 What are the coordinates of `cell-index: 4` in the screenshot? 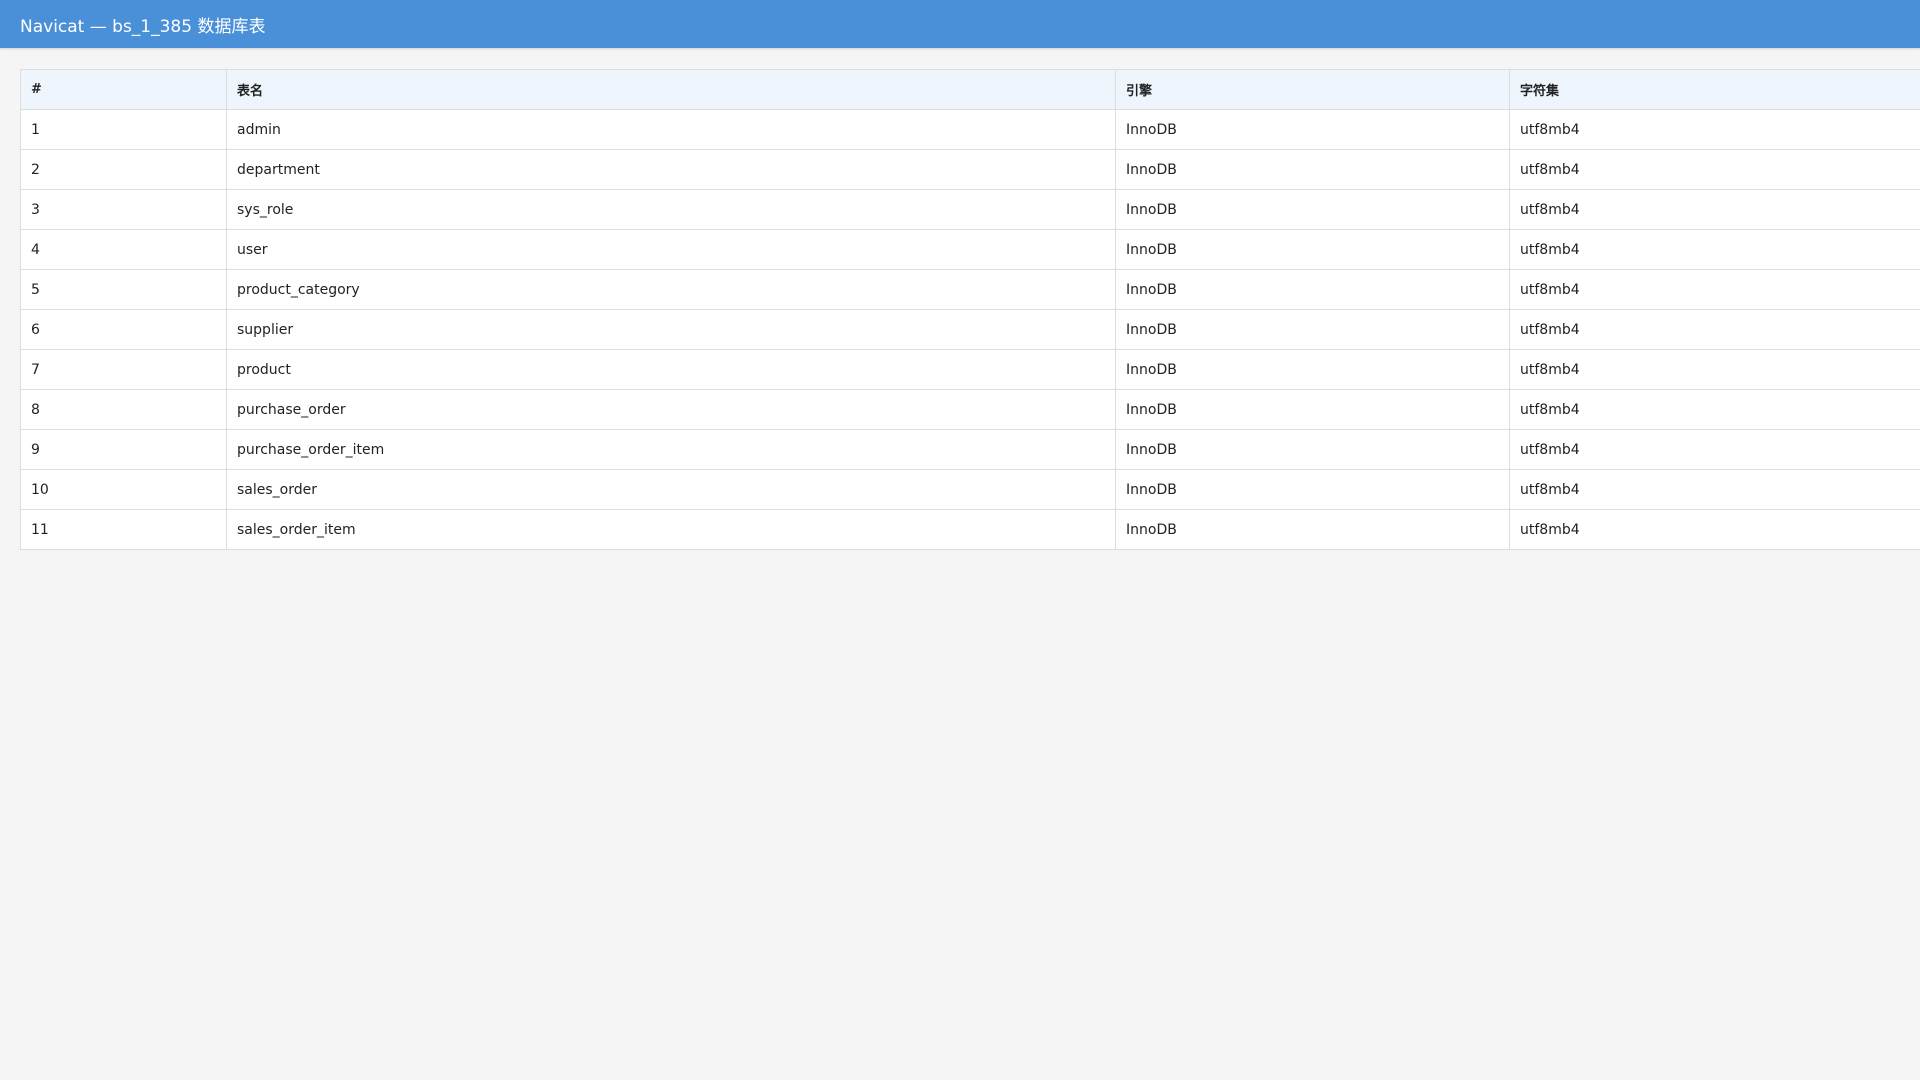 It's located at (123, 249).